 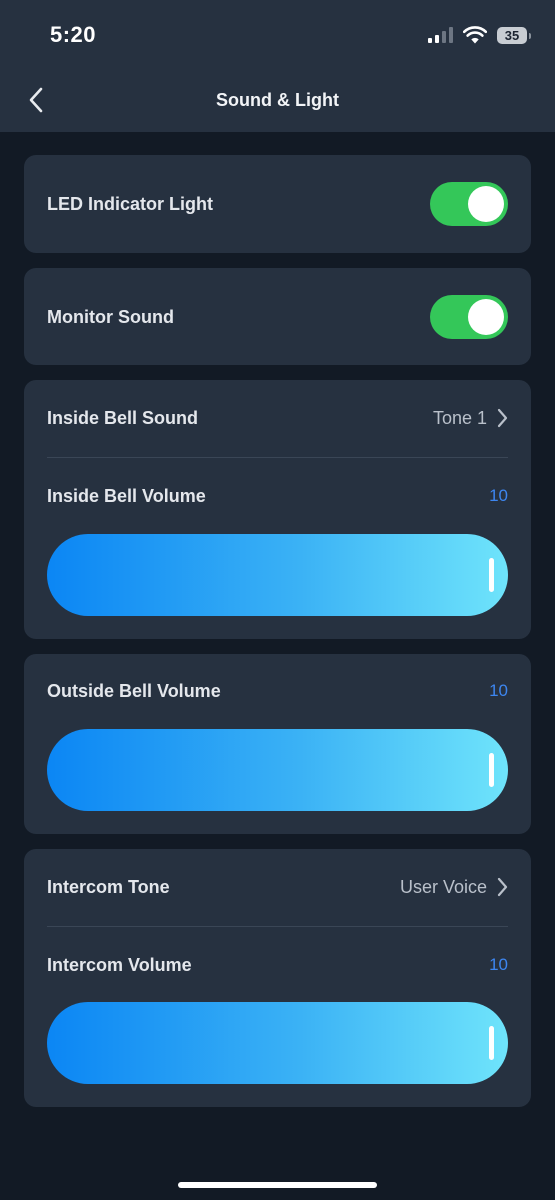 What do you see at coordinates (498, 495) in the screenshot?
I see `inside-bell-volume-value: 10` at bounding box center [498, 495].